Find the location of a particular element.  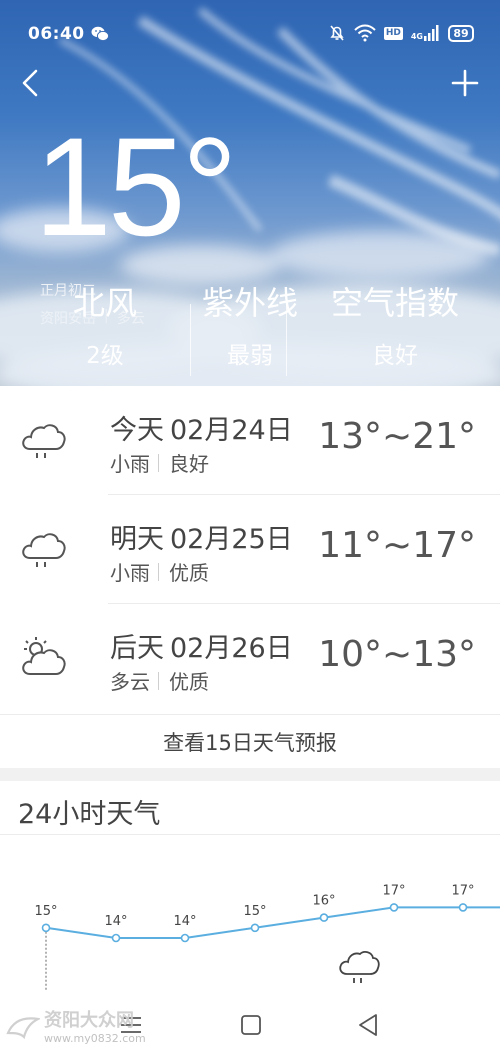

metrics-row: 北风 2级 紫外线 最弱 空气指数 良好 is located at coordinates (250, 332).